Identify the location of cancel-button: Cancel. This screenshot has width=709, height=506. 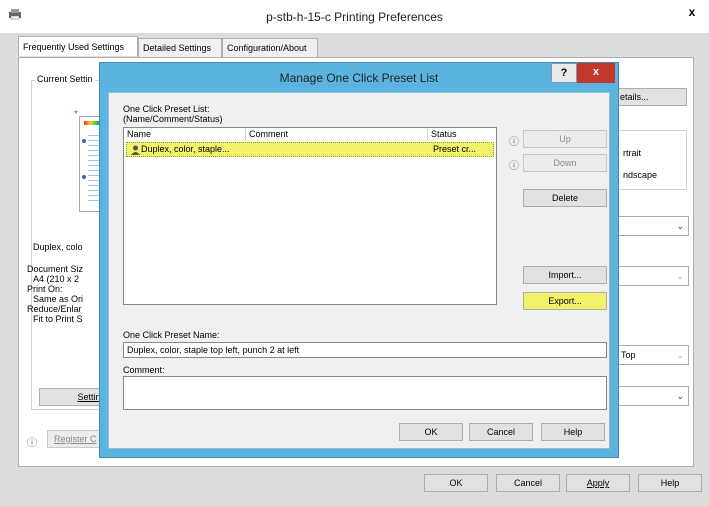
(528, 483).